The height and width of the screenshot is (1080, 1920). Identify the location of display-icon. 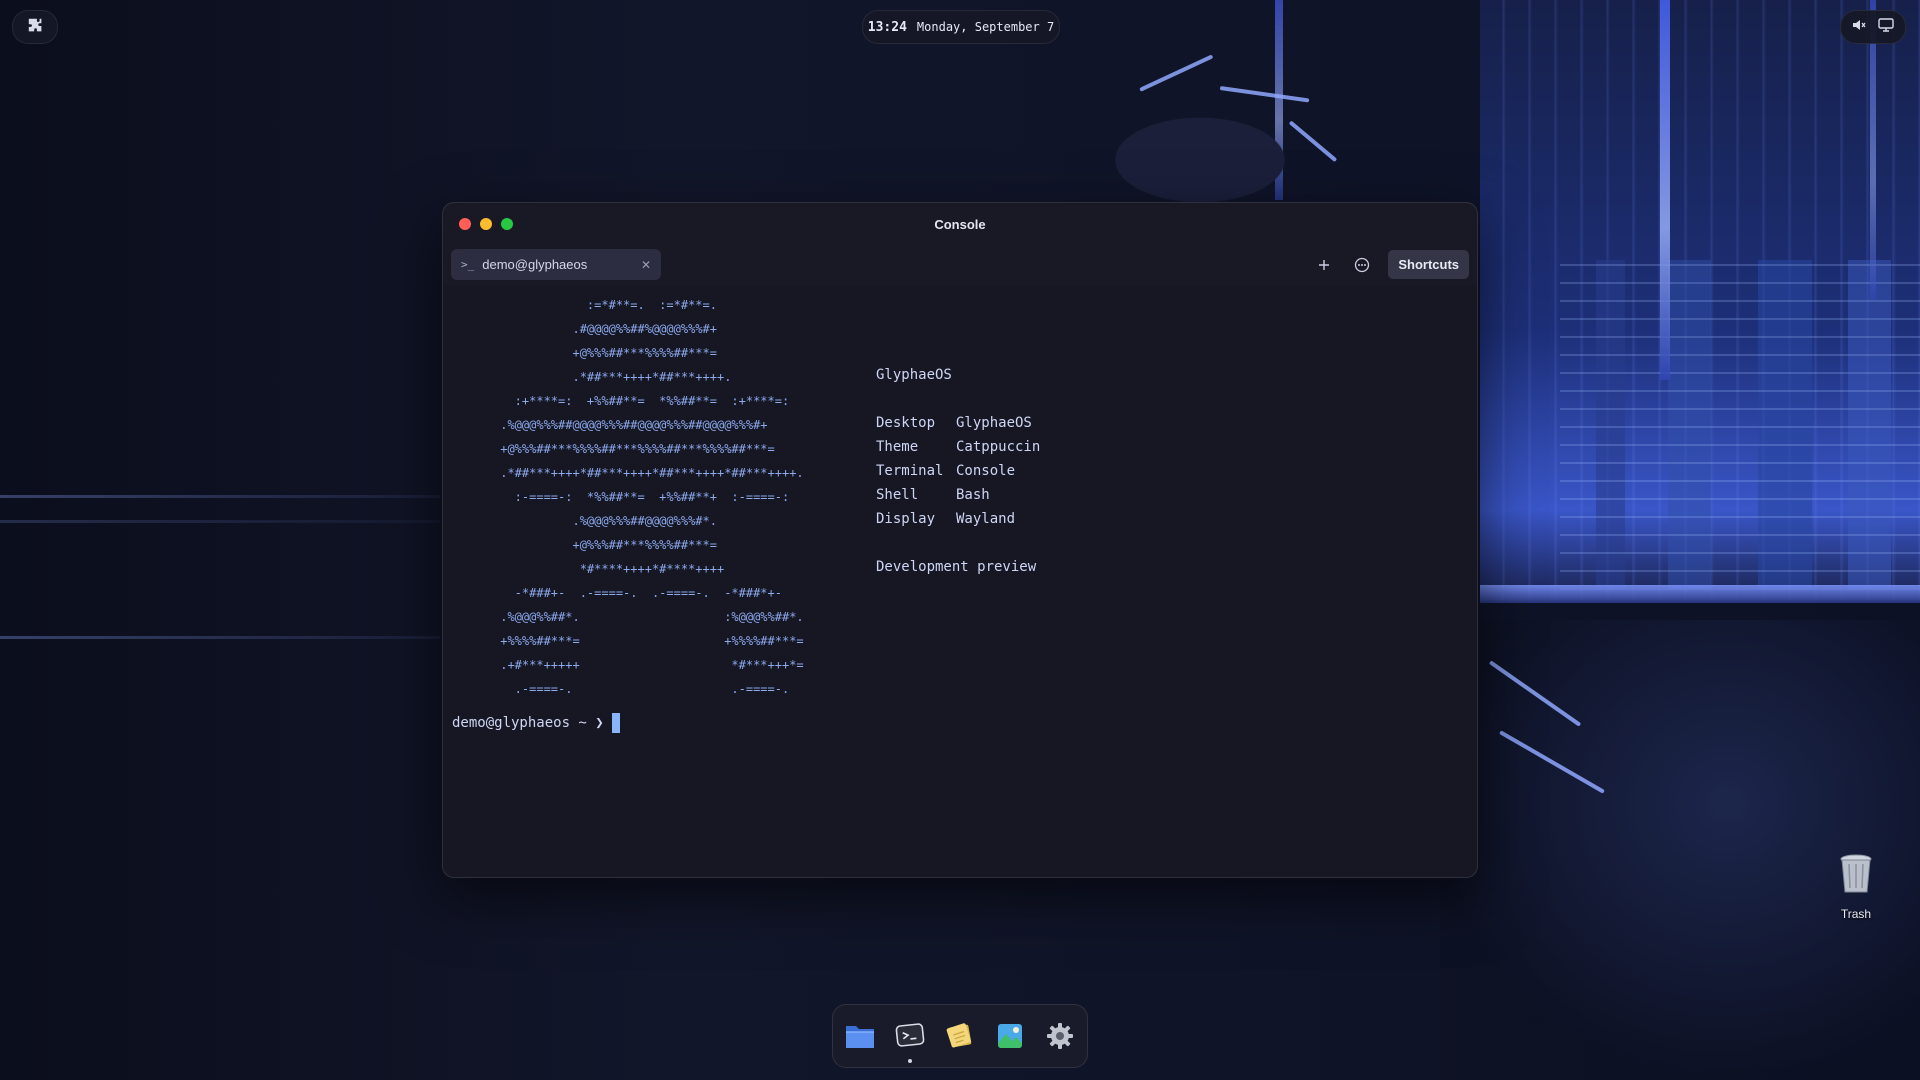
(1886, 27).